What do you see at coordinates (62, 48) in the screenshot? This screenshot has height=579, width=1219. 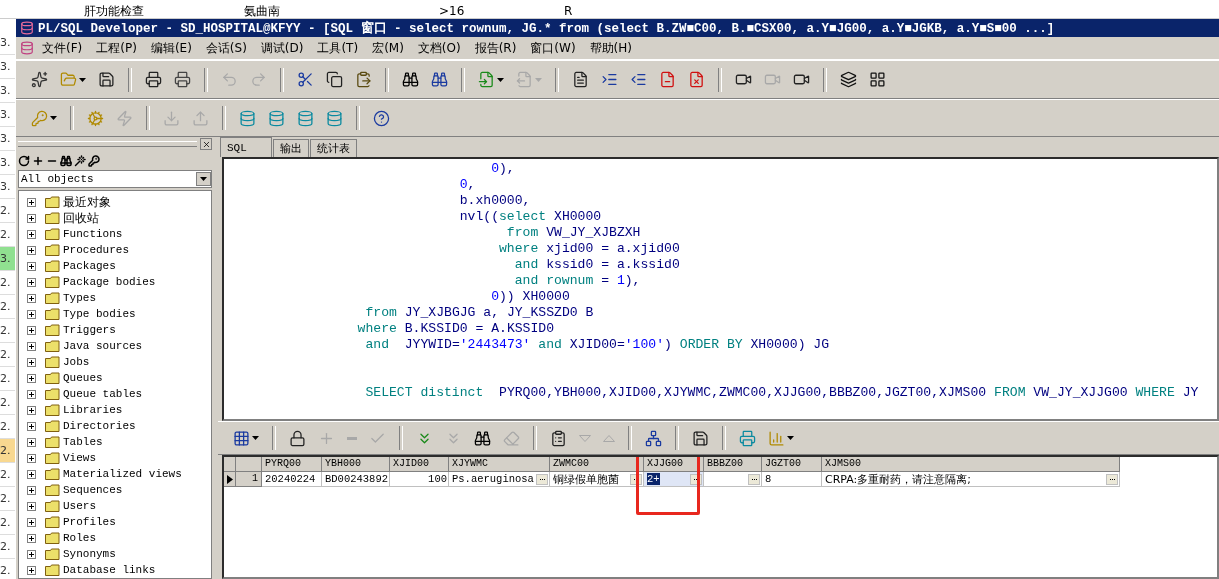 I see `menu-item: 文件(F)` at bounding box center [62, 48].